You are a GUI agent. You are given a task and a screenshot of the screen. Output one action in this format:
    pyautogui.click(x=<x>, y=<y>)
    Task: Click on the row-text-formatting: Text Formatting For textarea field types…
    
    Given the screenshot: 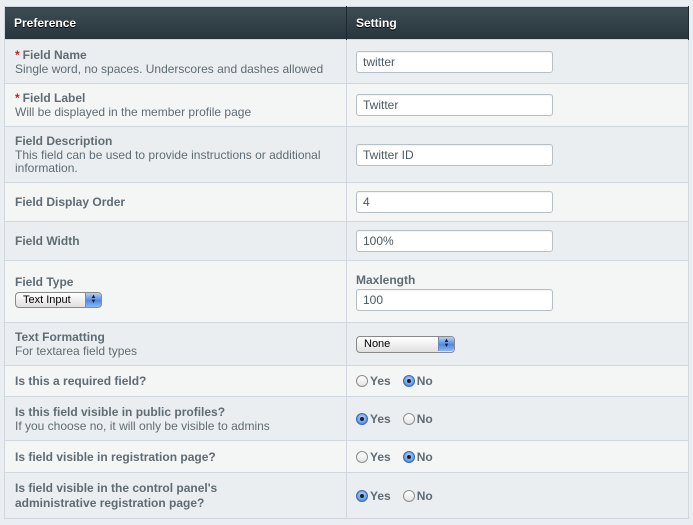 What is the action you would take?
    pyautogui.click(x=346, y=344)
    